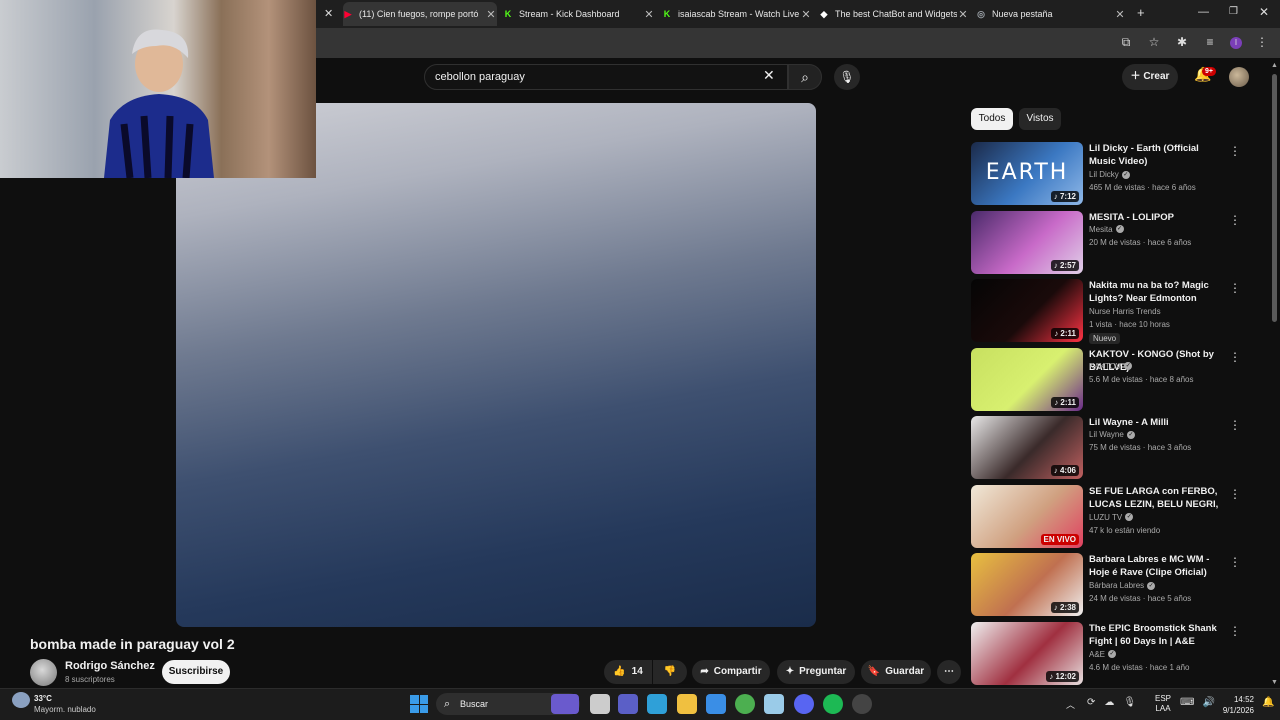  What do you see at coordinates (1208, 702) in the screenshot?
I see `volume-icon: 🔊` at bounding box center [1208, 702].